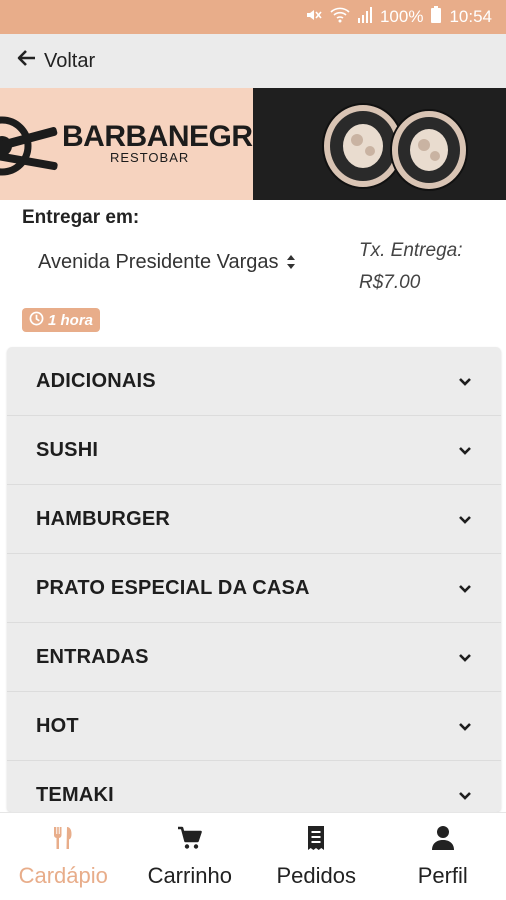  What do you see at coordinates (253, 61) in the screenshot?
I see `top-nav: Voltar` at bounding box center [253, 61].